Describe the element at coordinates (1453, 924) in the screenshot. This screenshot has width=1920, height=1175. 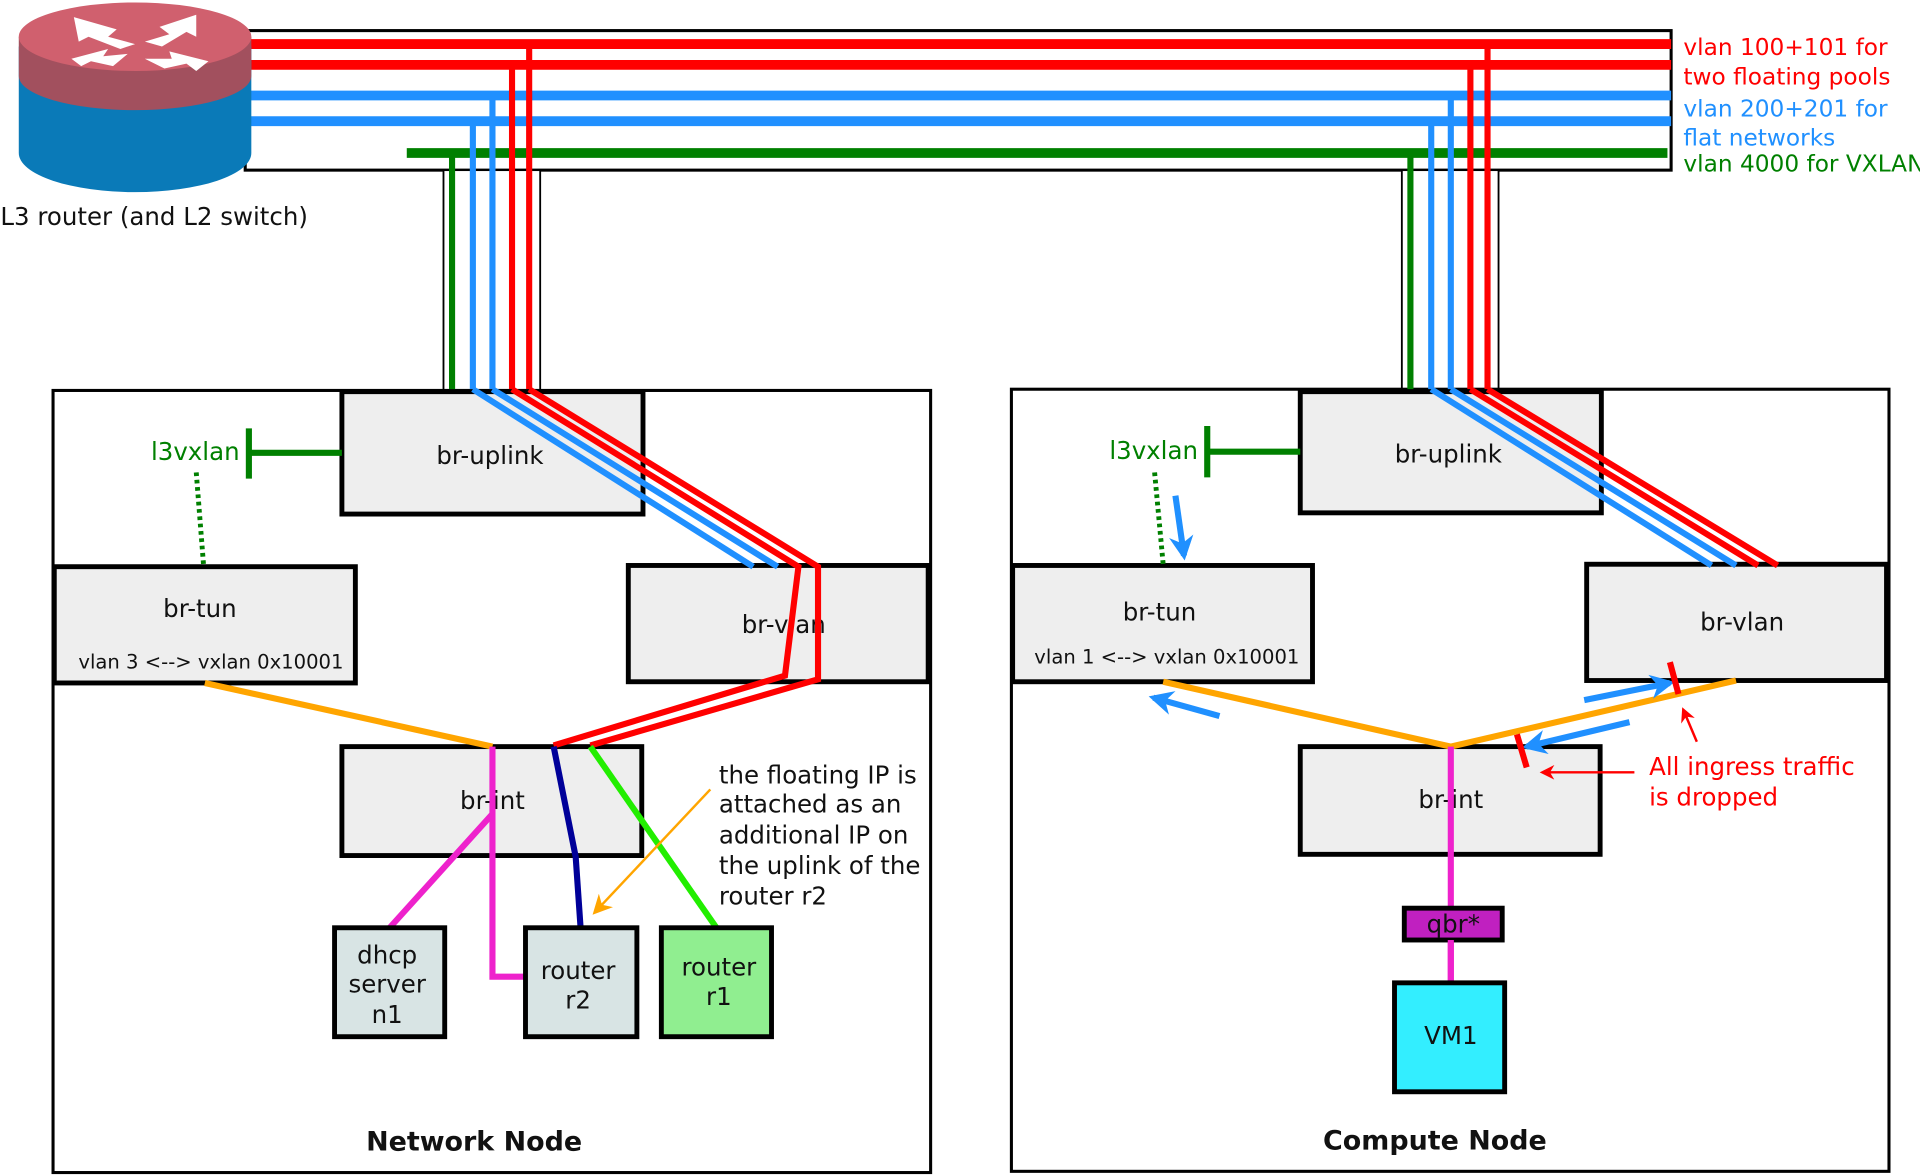
I see `qbr-label: qbr*` at that location.